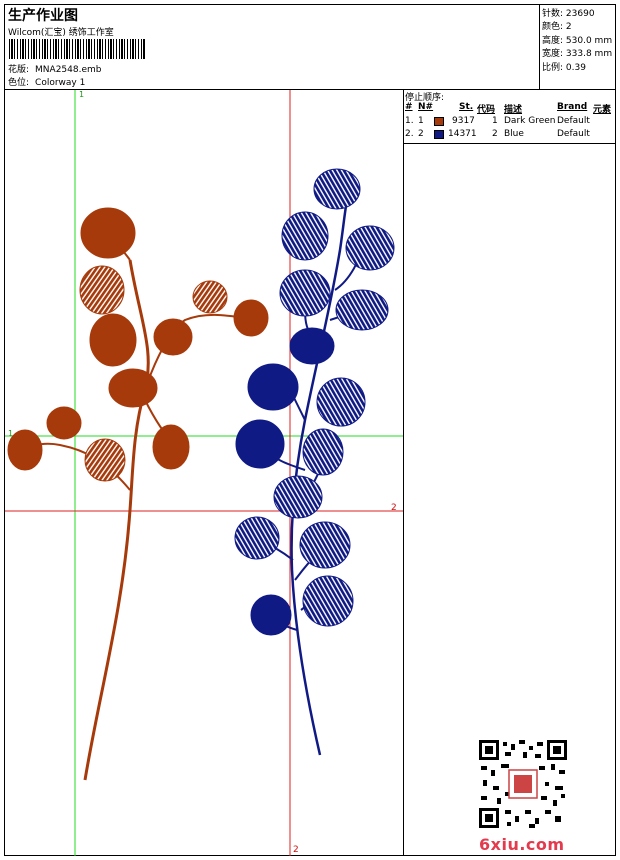  What do you see at coordinates (523, 784) in the screenshot?
I see `qr-code` at bounding box center [523, 784].